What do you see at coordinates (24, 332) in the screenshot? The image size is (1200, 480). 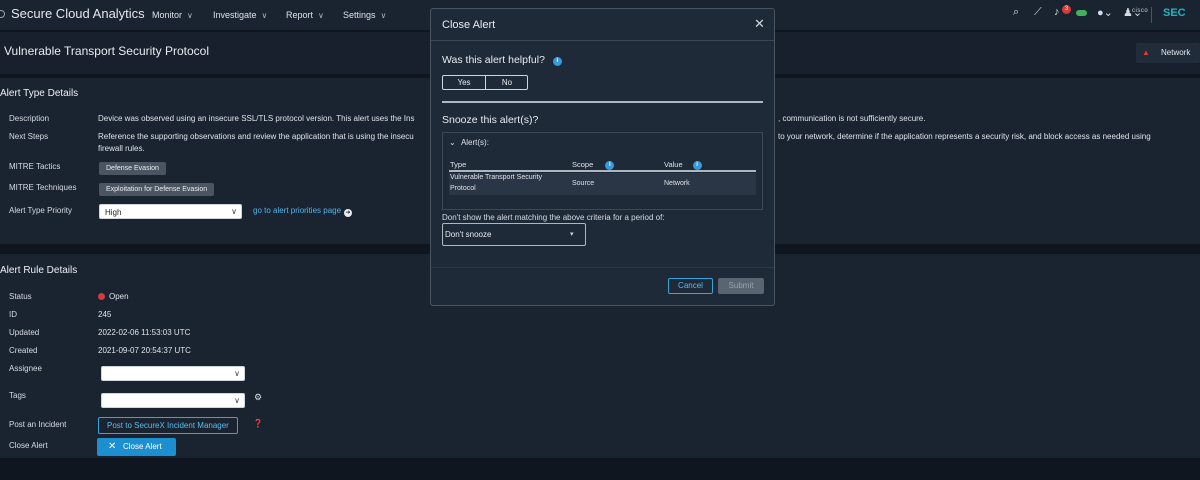 I see `updated-label: Updated` at bounding box center [24, 332].